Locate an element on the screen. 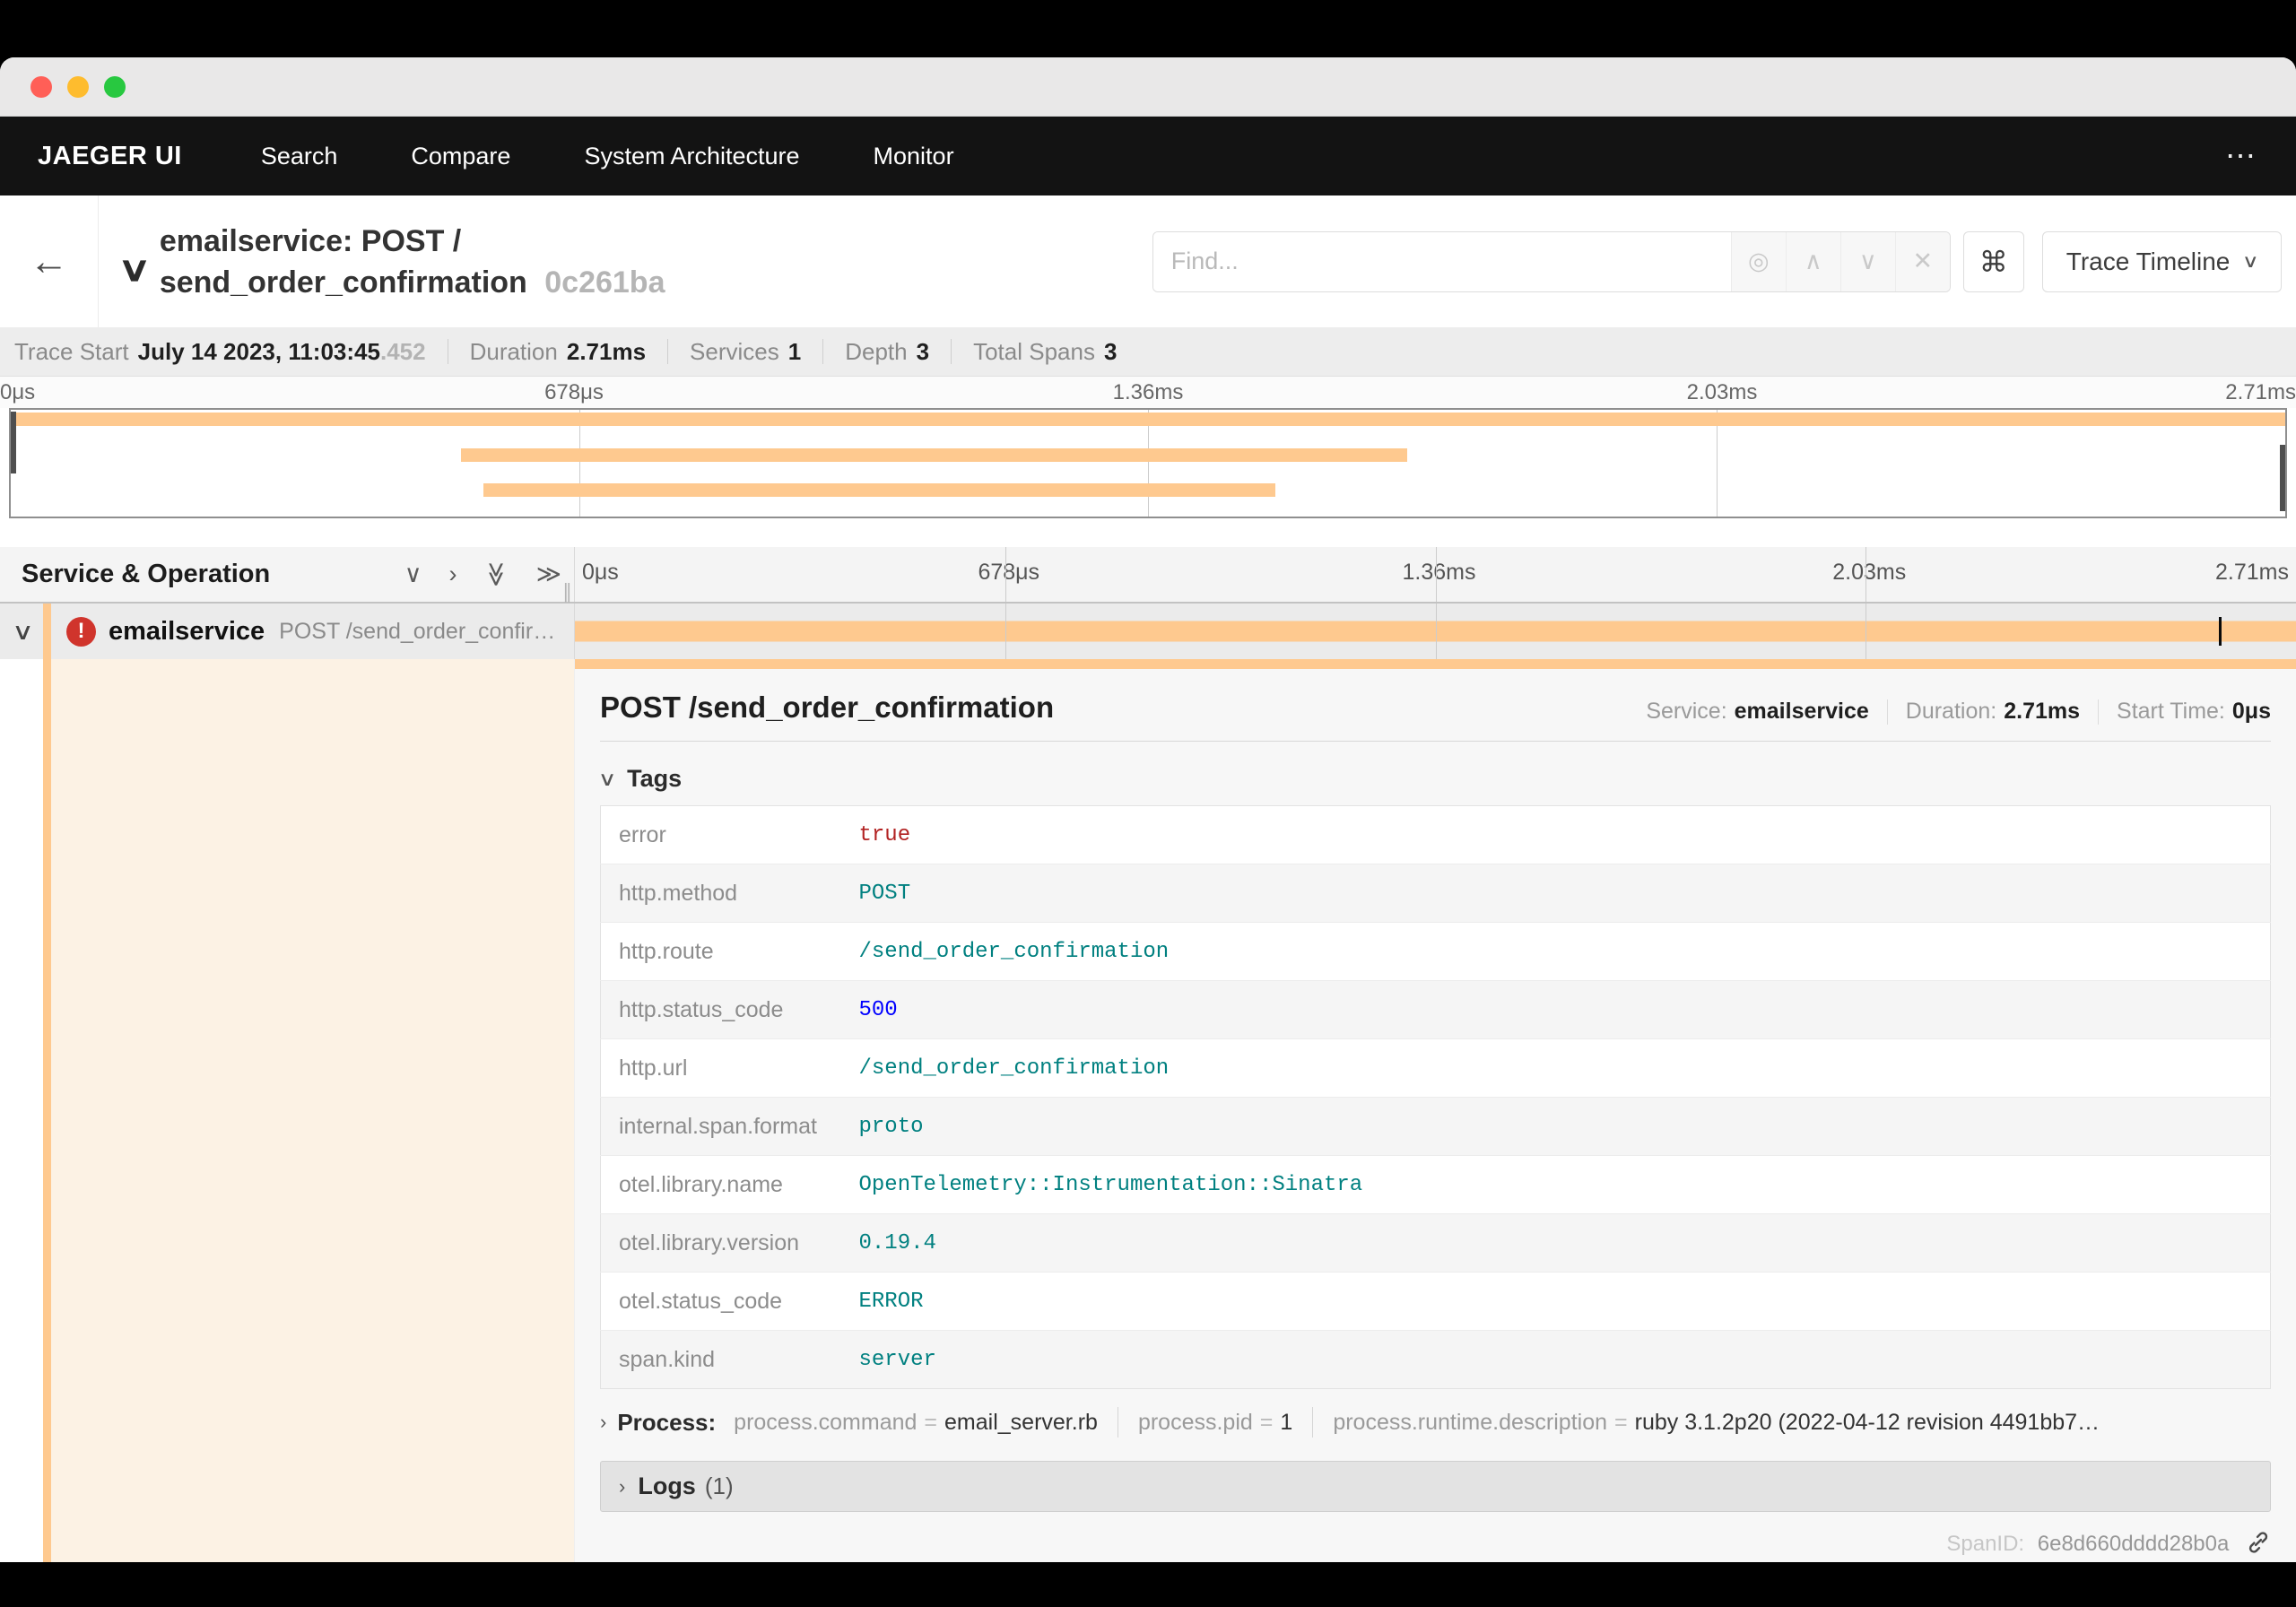 Image resolution: width=2296 pixels, height=1607 pixels. mac-titlebar is located at coordinates (1148, 87).